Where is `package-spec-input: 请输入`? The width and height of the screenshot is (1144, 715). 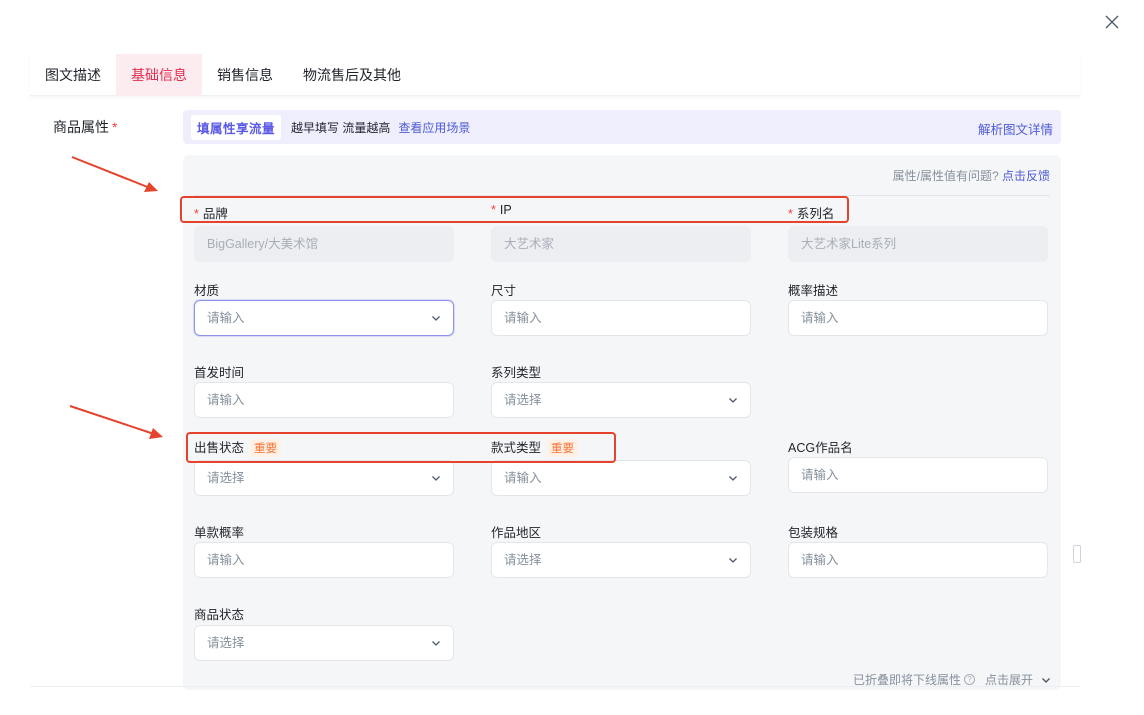
package-spec-input: 请输入 is located at coordinates (918, 560).